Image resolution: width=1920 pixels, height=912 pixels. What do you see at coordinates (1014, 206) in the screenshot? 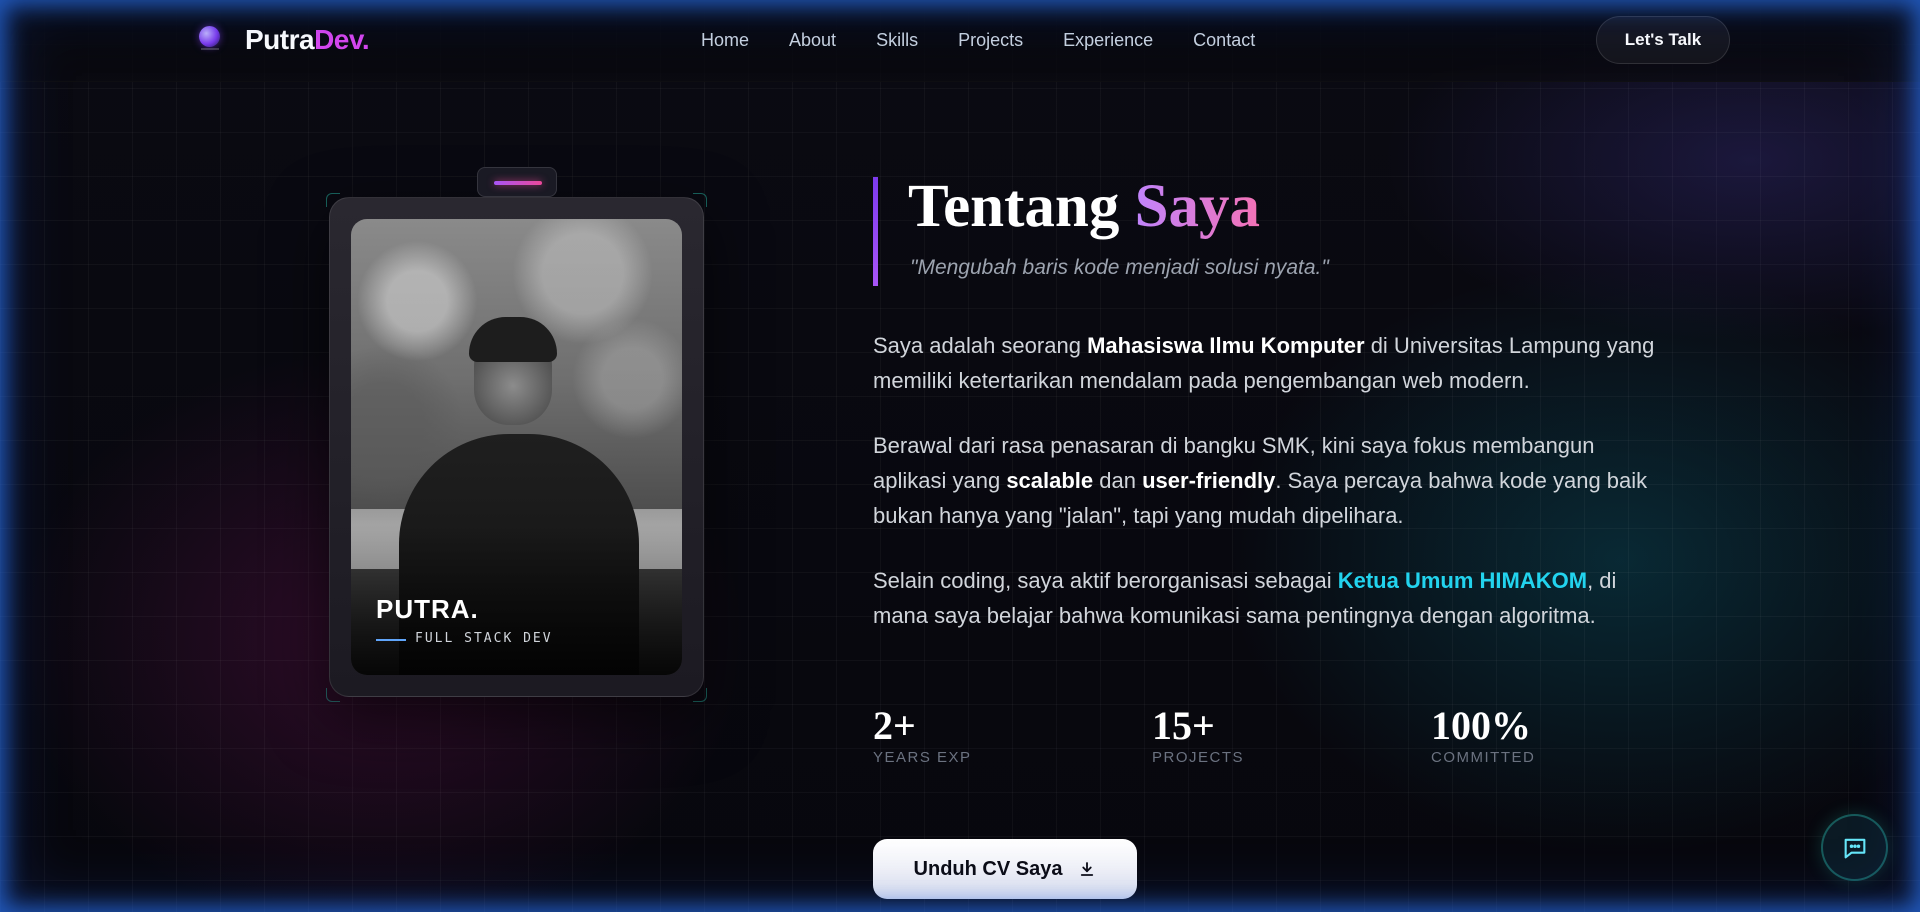
I see `title-main: Tentang` at bounding box center [1014, 206].